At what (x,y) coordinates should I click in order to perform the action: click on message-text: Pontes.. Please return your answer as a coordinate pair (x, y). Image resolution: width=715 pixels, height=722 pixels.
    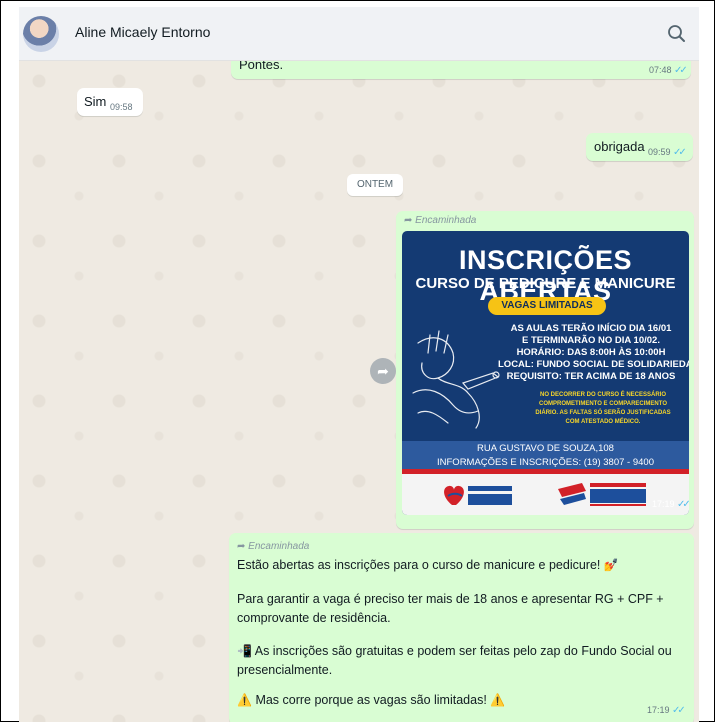
    Looking at the image, I should click on (261, 66).